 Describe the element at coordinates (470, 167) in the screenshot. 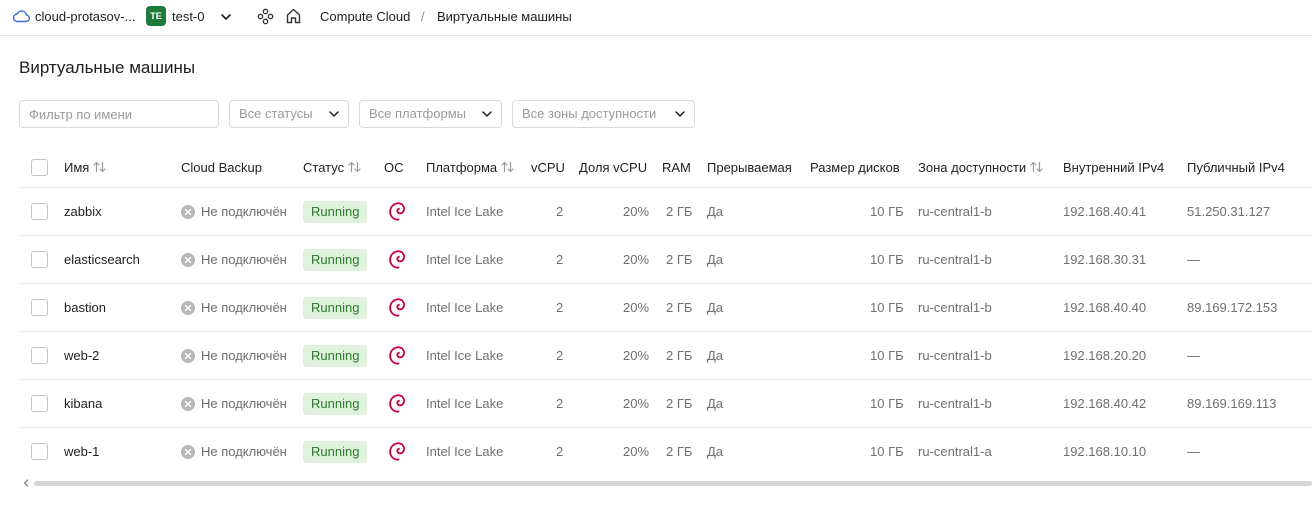

I see `column-header-platform: Платформа` at that location.